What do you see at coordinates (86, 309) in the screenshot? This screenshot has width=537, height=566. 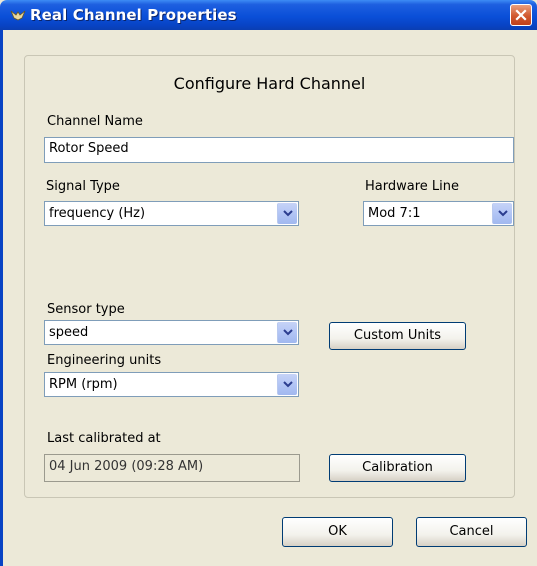 I see `sensor-type-label: Sensor type` at bounding box center [86, 309].